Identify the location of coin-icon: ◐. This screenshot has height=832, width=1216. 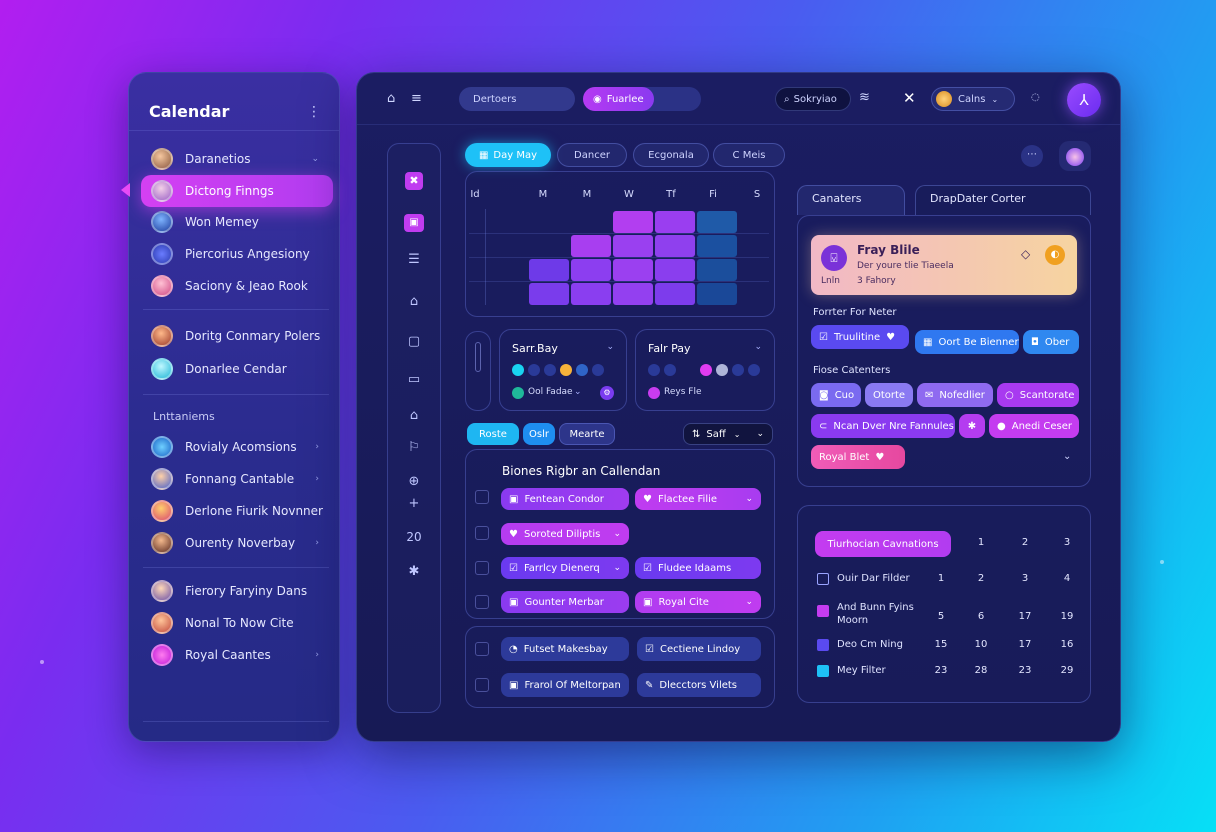
(1055, 255).